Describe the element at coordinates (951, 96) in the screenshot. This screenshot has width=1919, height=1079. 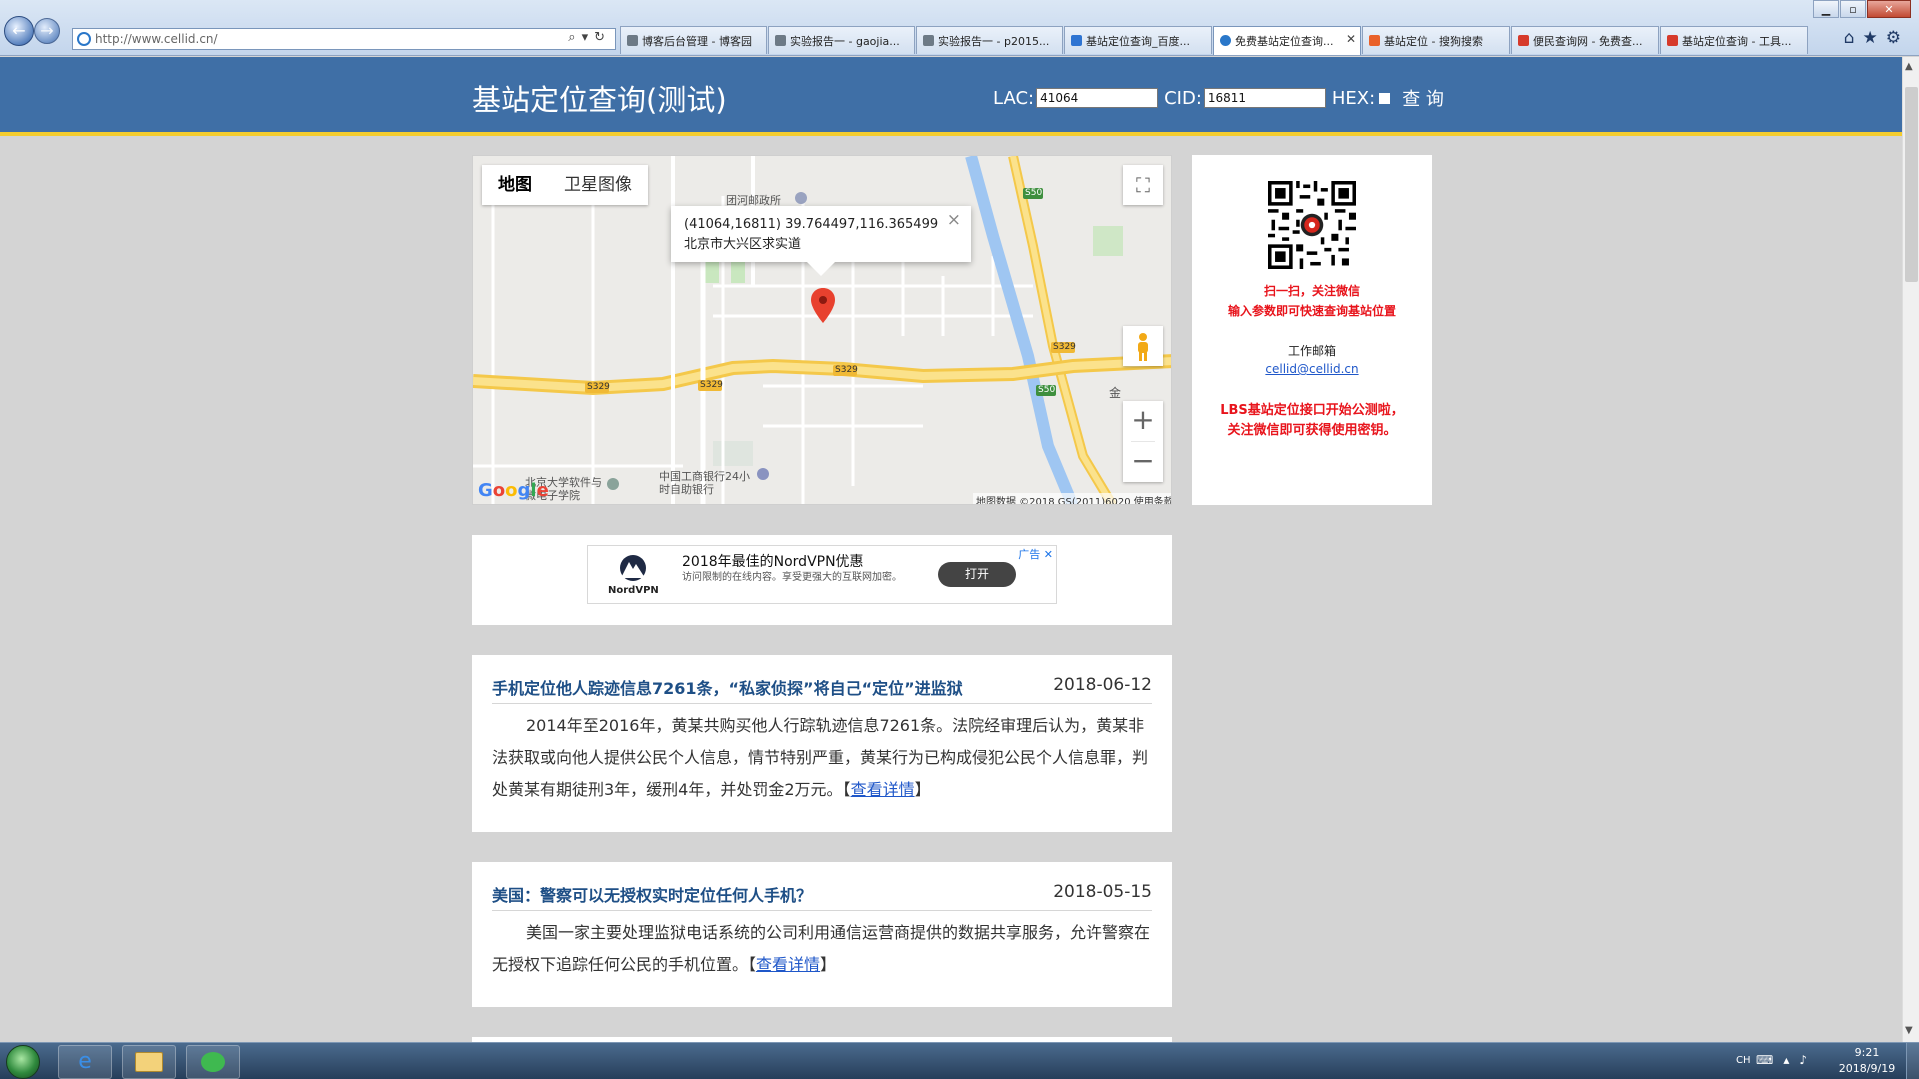
I see `site-header: 基站定位查询(测试) LAC: CID: HEX: 查 询` at that location.